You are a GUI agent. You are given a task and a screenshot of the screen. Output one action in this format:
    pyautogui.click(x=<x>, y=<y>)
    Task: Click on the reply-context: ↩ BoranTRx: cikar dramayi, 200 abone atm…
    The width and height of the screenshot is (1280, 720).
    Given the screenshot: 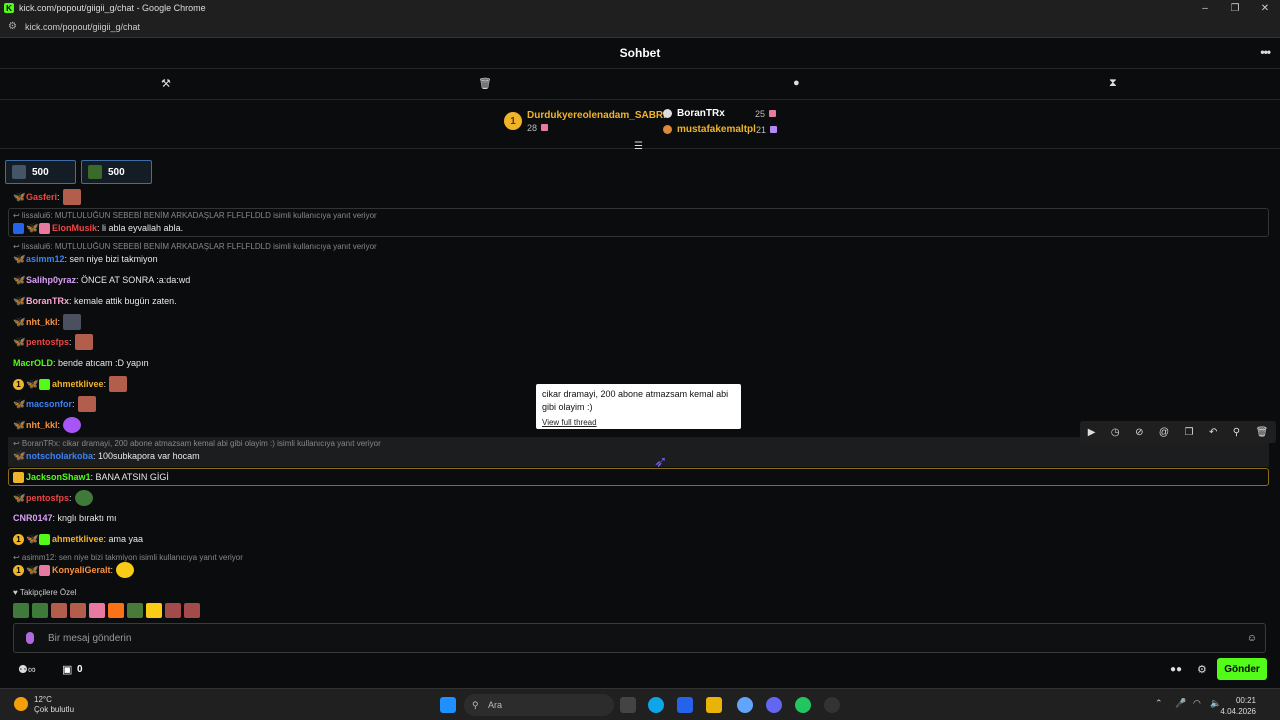 What is the action you would take?
    pyautogui.click(x=197, y=443)
    